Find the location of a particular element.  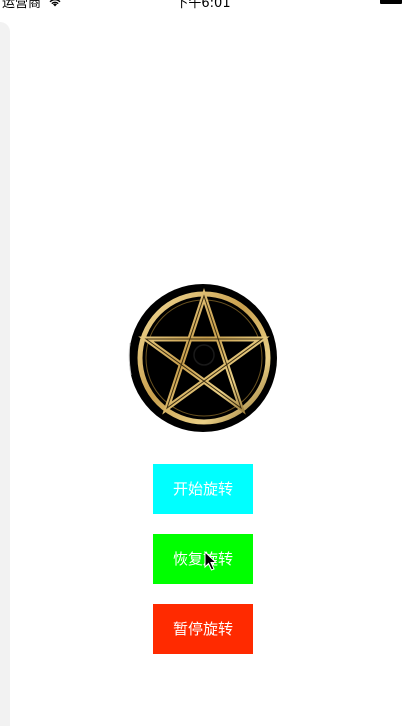

resume-rotation-button: 恢复旋转 is located at coordinates (203, 559).